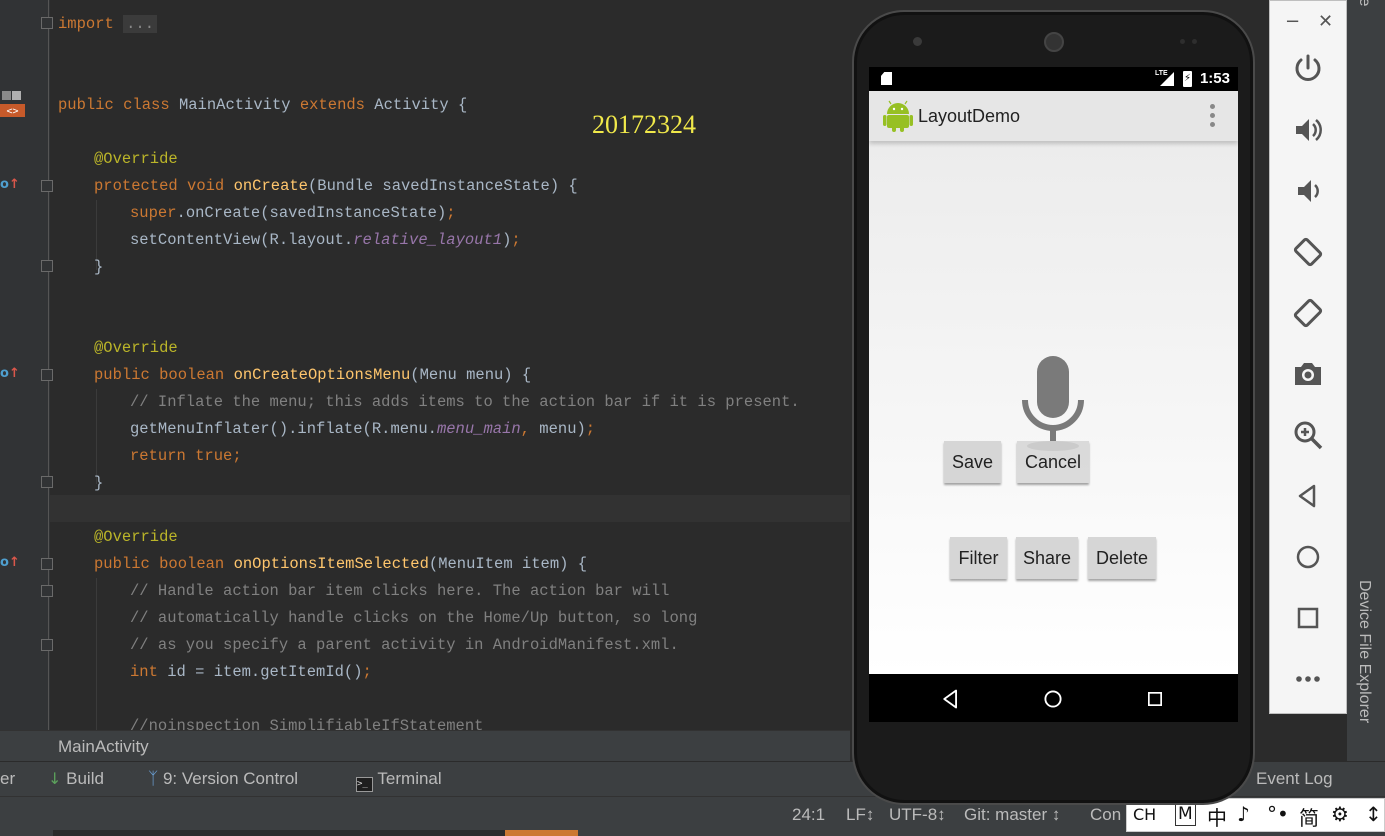 The image size is (1385, 836). Describe the element at coordinates (1047, 558) in the screenshot. I see `share-button: Share` at that location.